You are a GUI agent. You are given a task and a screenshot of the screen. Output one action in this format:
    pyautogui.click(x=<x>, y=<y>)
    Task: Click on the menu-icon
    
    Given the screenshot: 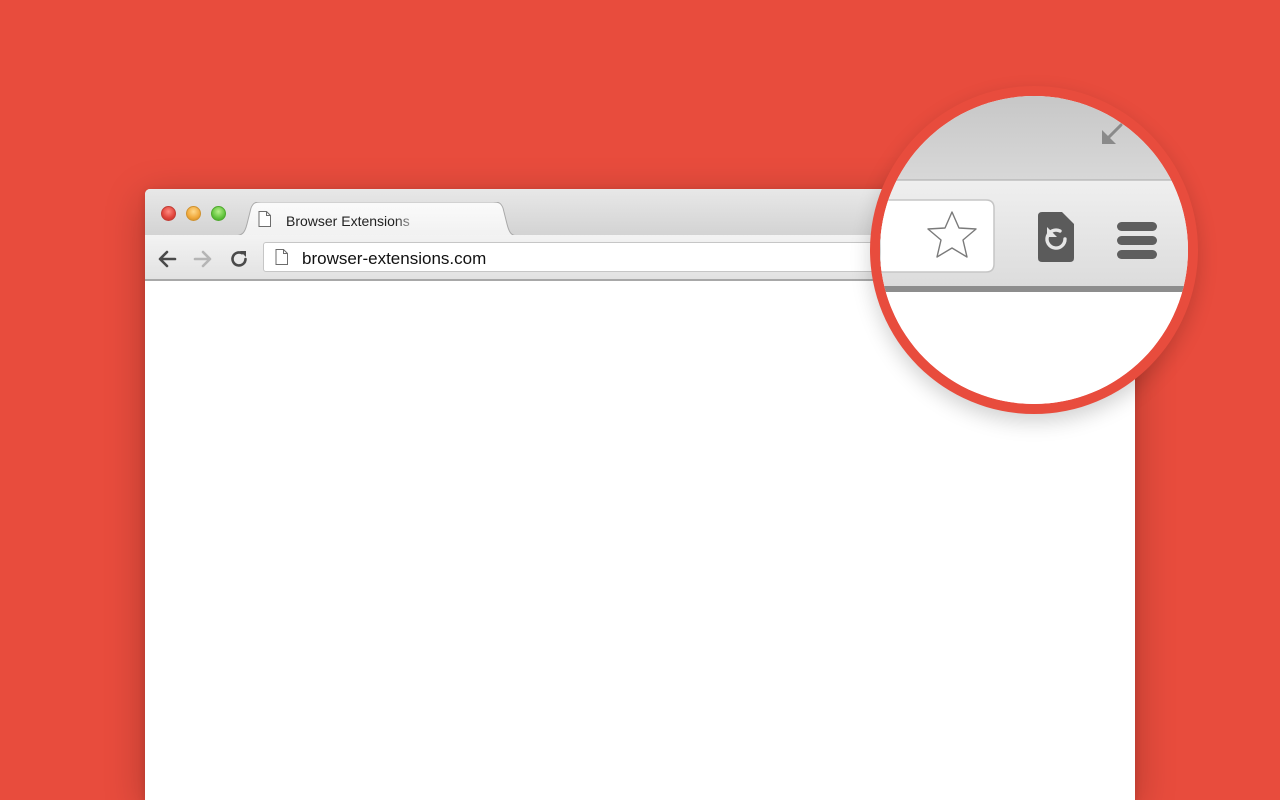 What is the action you would take?
    pyautogui.click(x=1137, y=240)
    